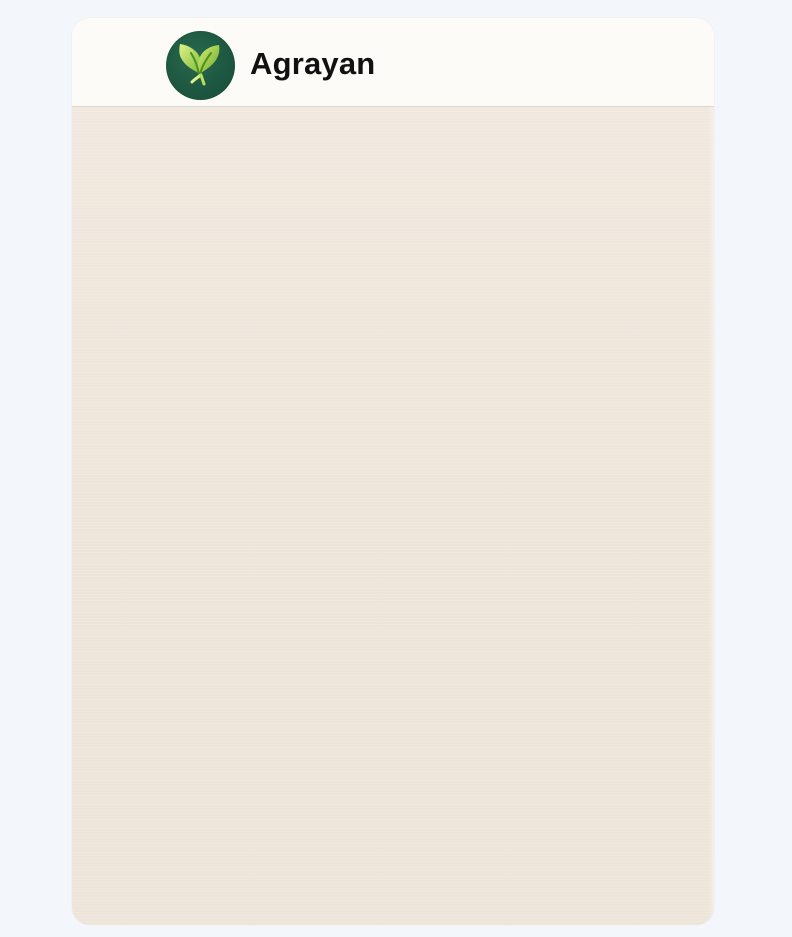 This screenshot has height=937, width=792. I want to click on brand-logo, so click(200, 65).